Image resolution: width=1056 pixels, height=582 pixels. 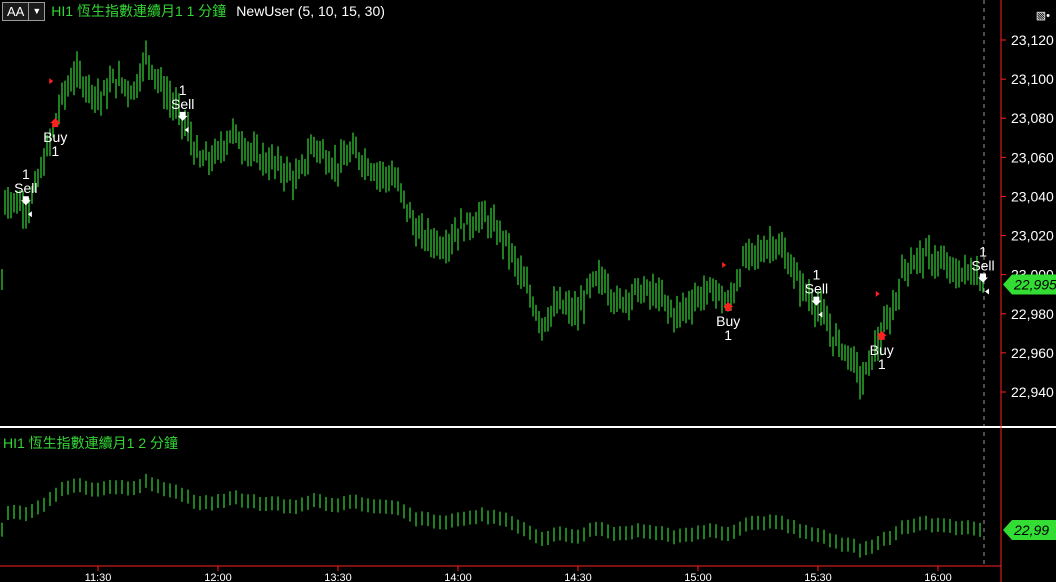 I want to click on x-tick-label: 13:30, so click(x=338, y=577).